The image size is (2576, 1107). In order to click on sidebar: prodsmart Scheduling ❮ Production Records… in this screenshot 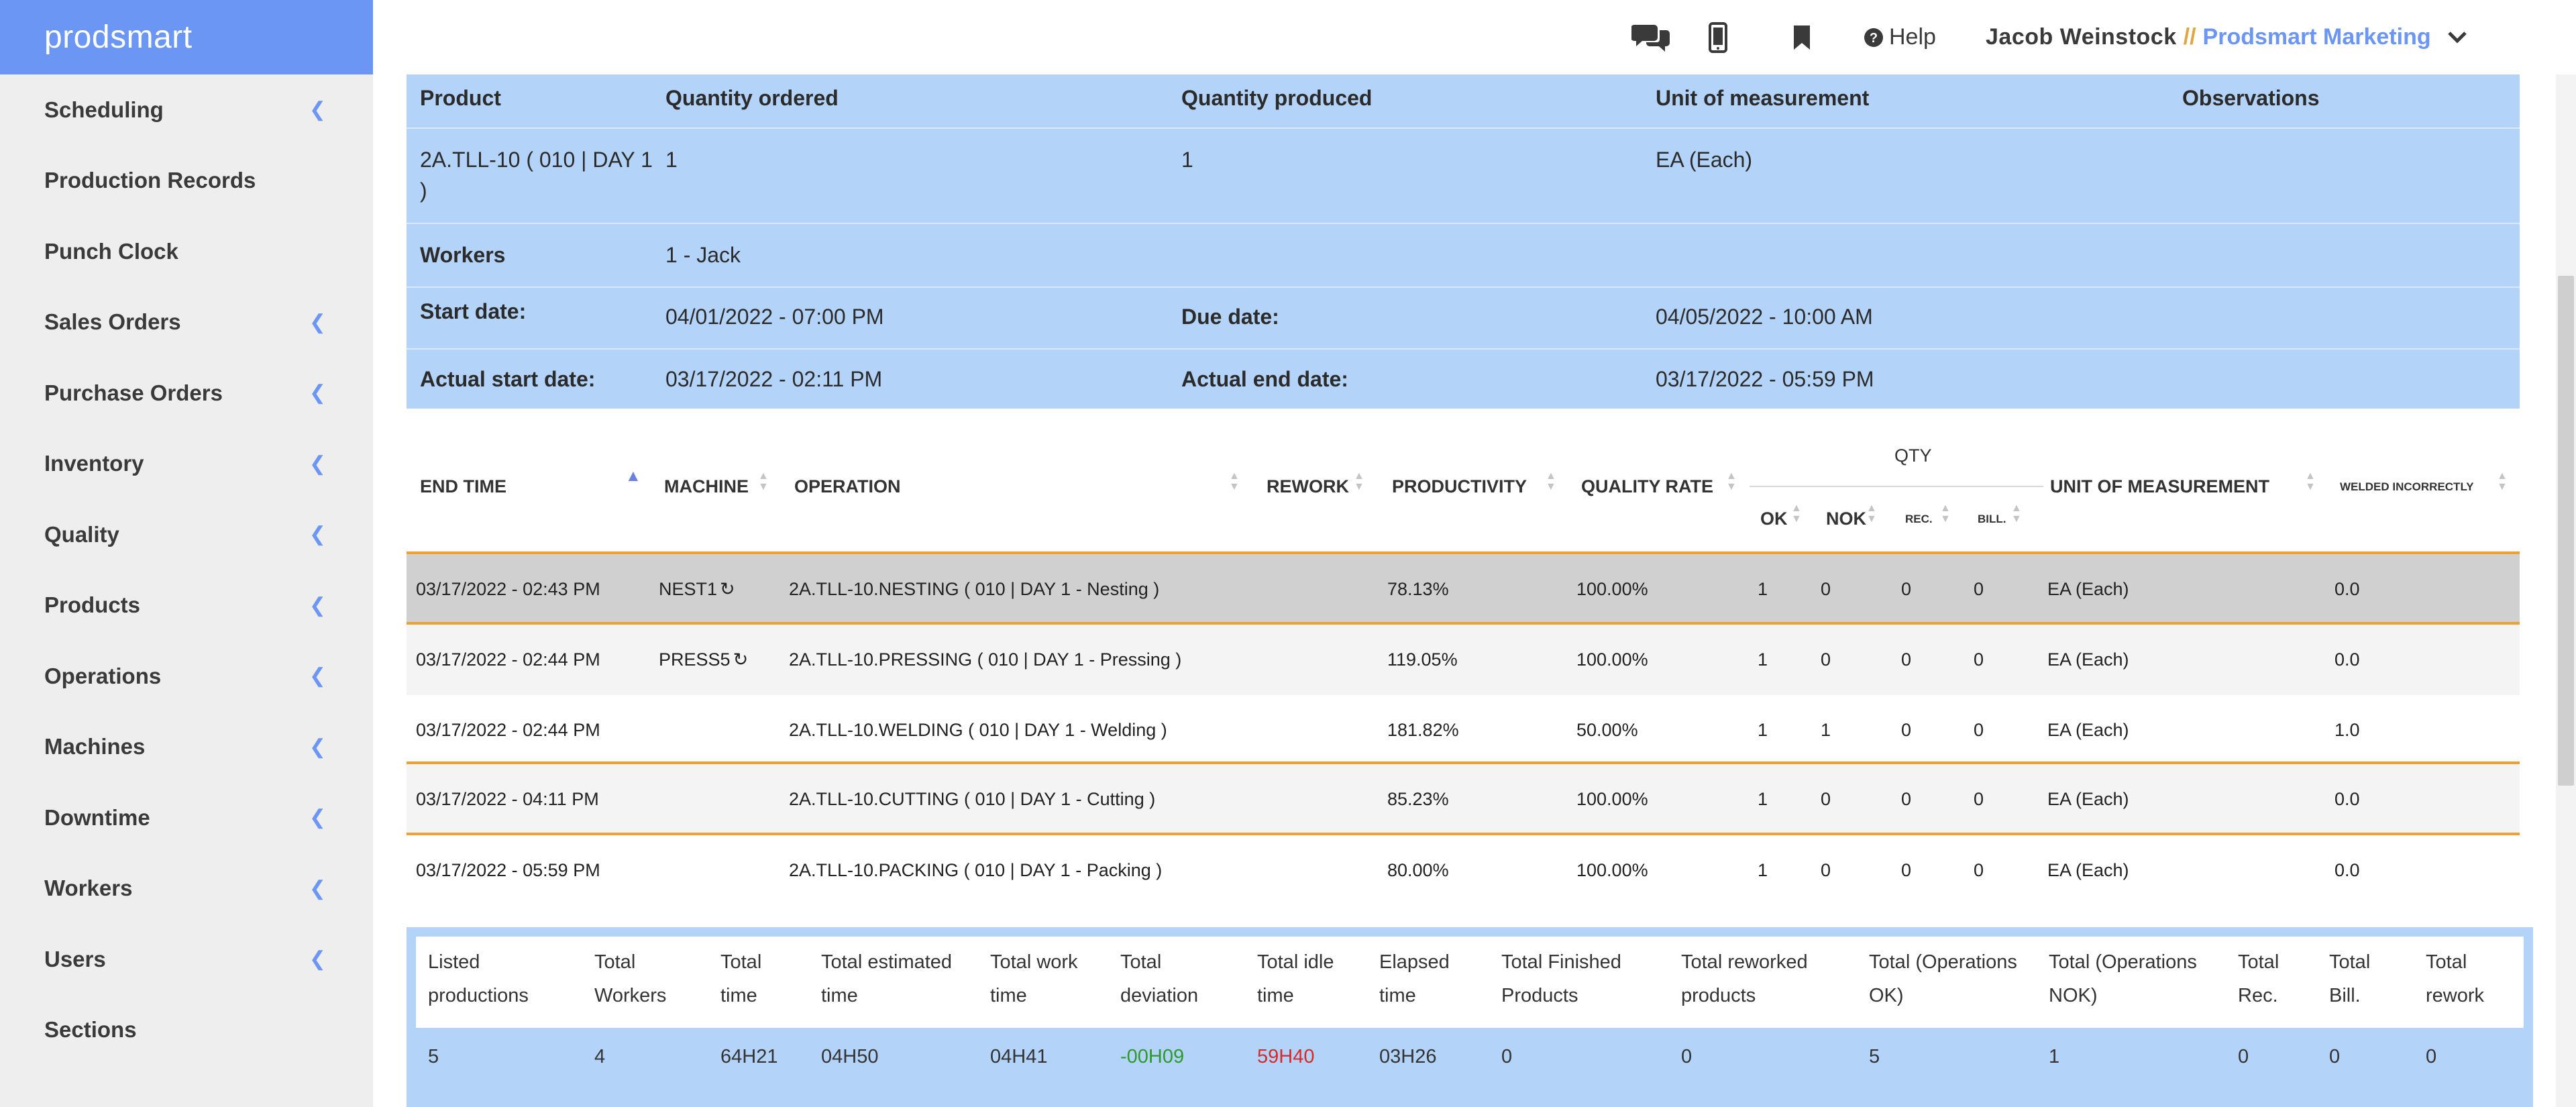, I will do `click(186, 553)`.